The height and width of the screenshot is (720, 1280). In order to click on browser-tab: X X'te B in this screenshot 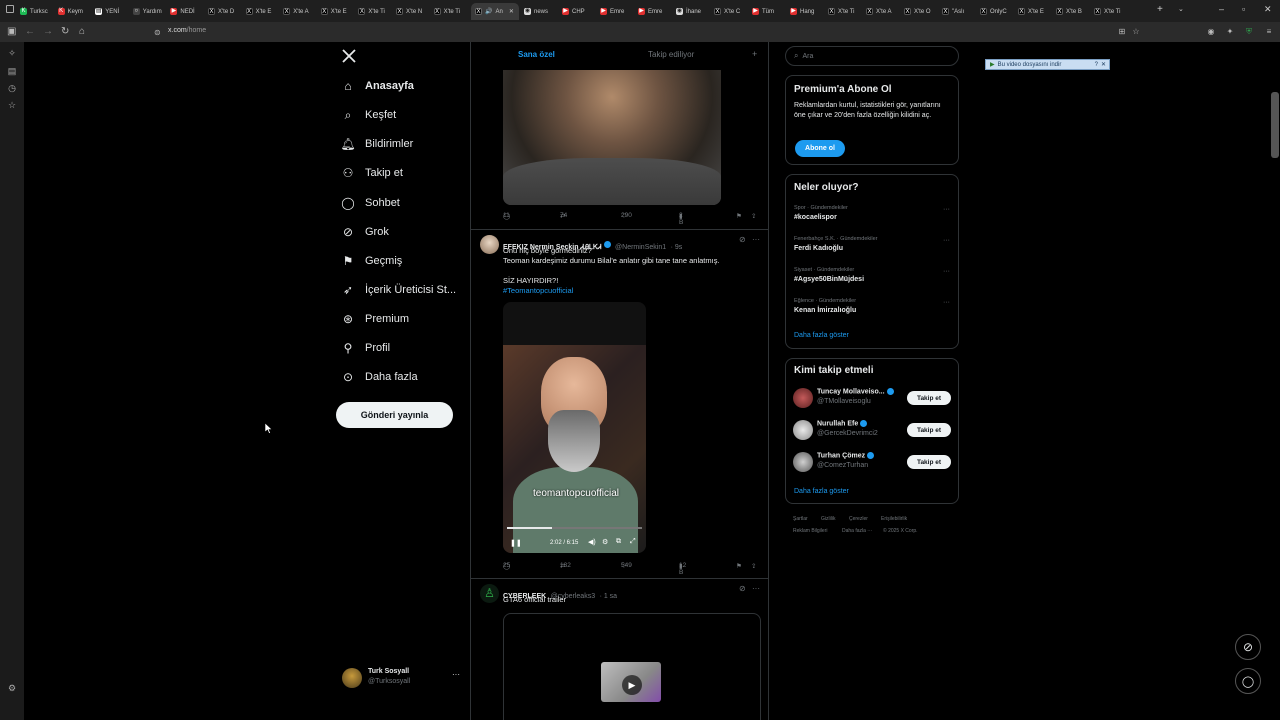, I will do `click(1073, 11)`.